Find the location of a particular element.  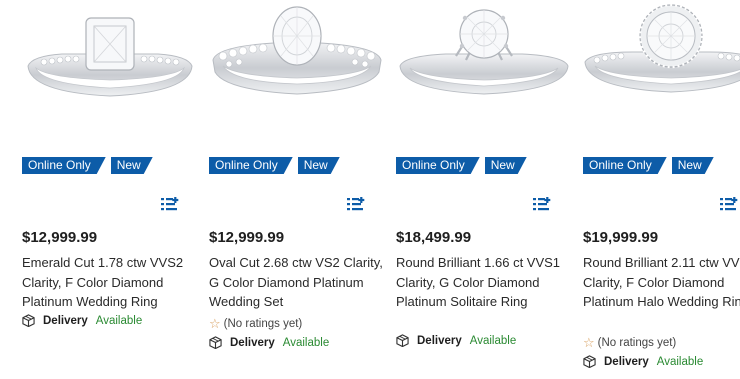

product-price: $19,999.99 is located at coordinates (621, 237).